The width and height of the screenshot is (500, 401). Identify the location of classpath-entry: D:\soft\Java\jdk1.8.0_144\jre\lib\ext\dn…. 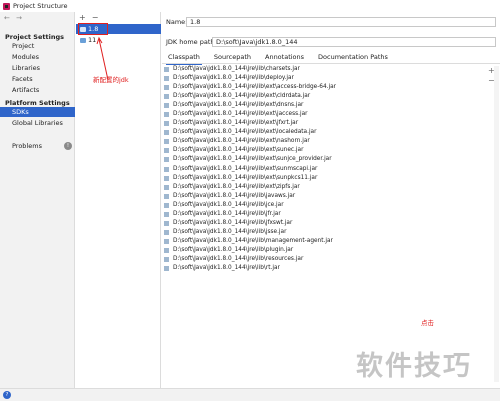
(238, 105).